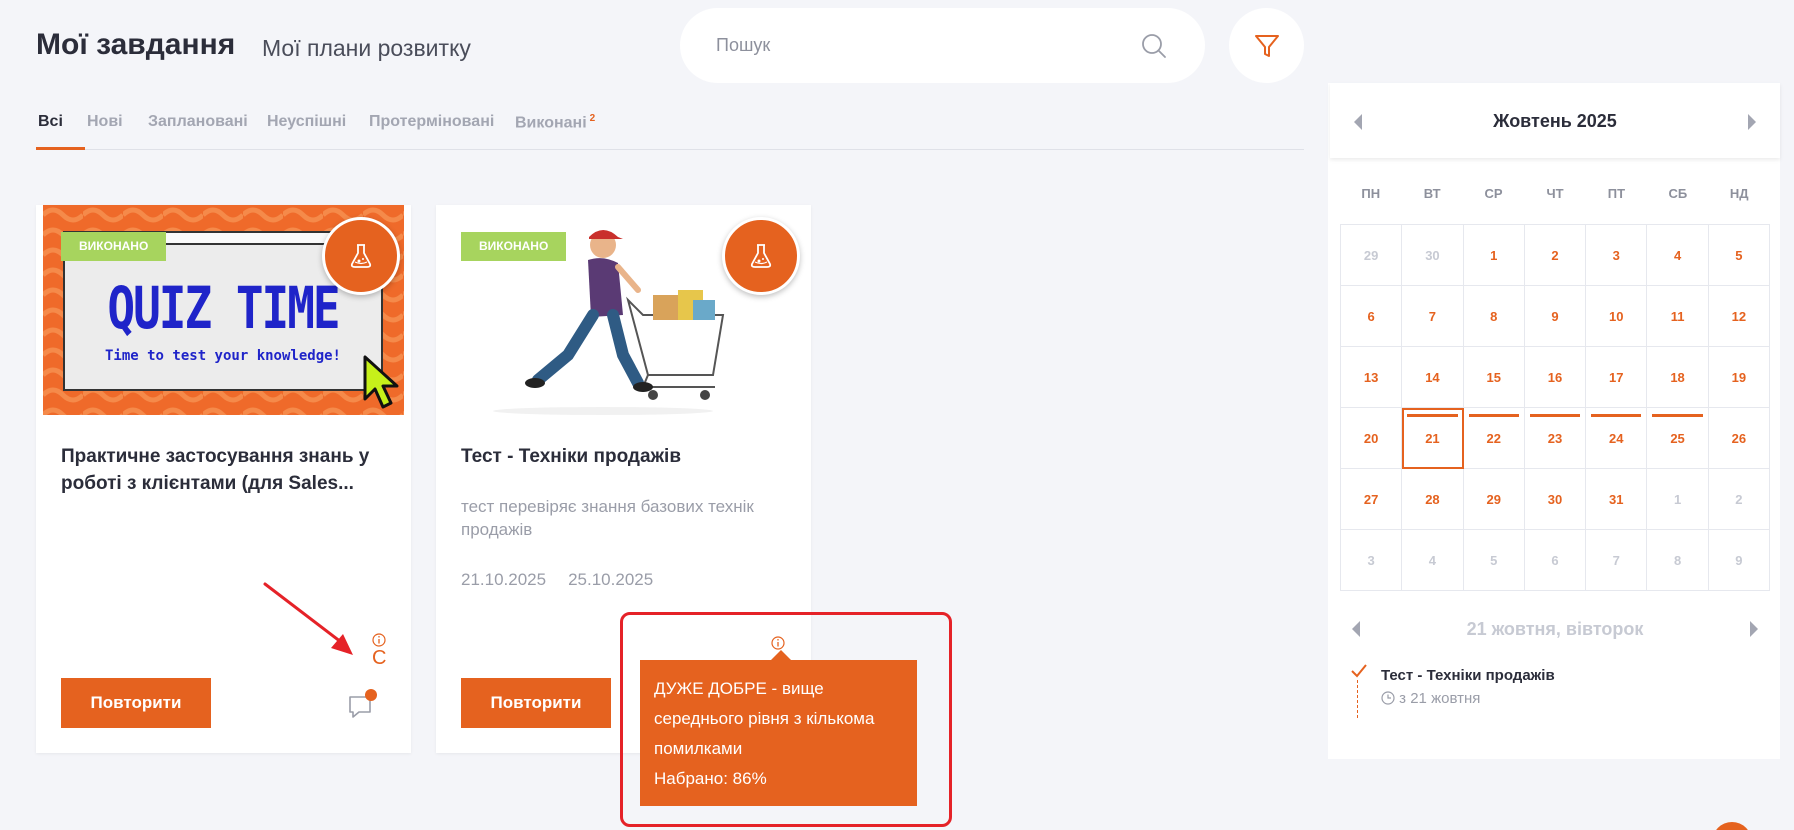 This screenshot has height=830, width=1794. I want to click on calendar-day: 23, so click(1555, 438).